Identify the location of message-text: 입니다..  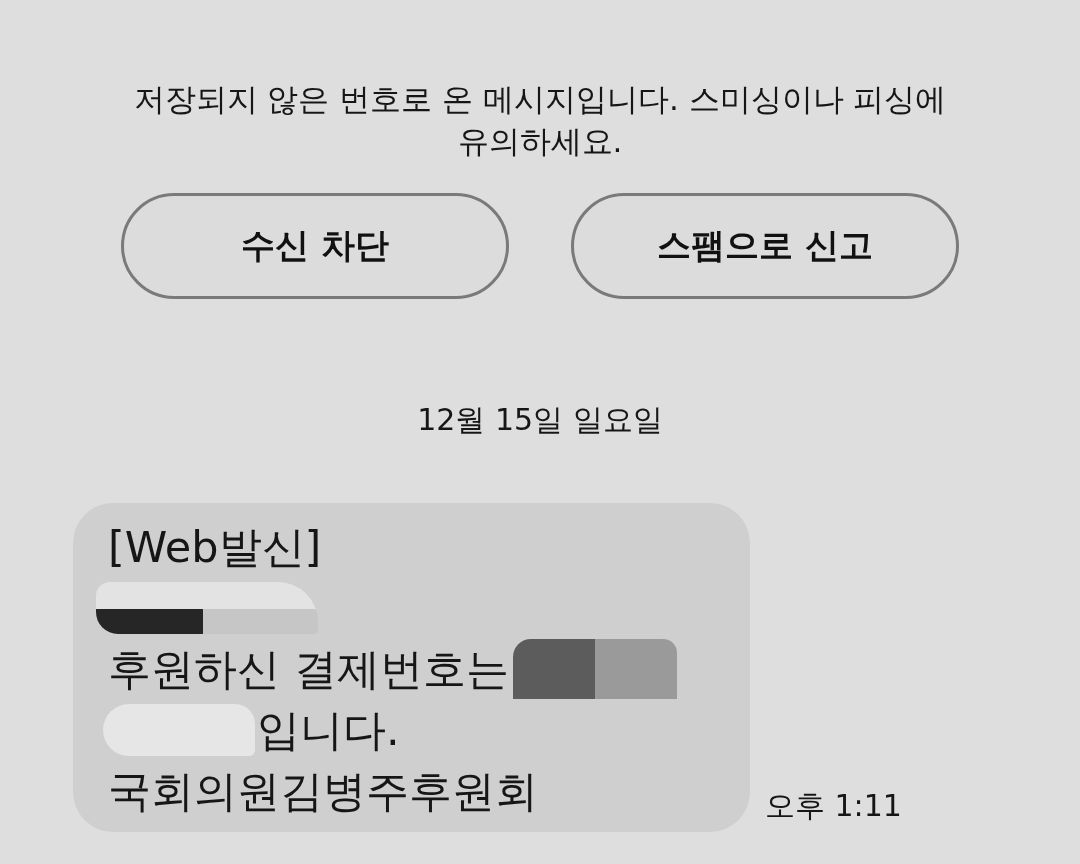
(328, 729).